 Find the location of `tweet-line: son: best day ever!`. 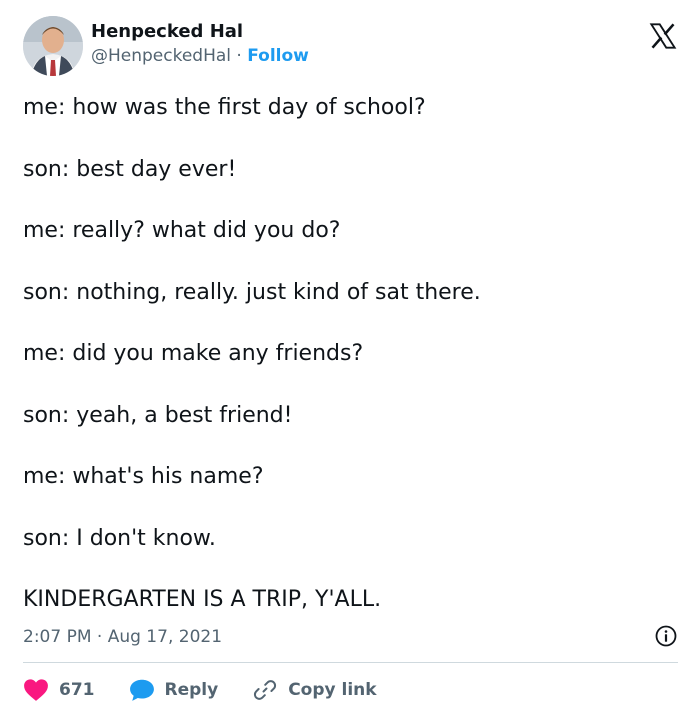

tweet-line: son: best day ever! is located at coordinates (130, 169).